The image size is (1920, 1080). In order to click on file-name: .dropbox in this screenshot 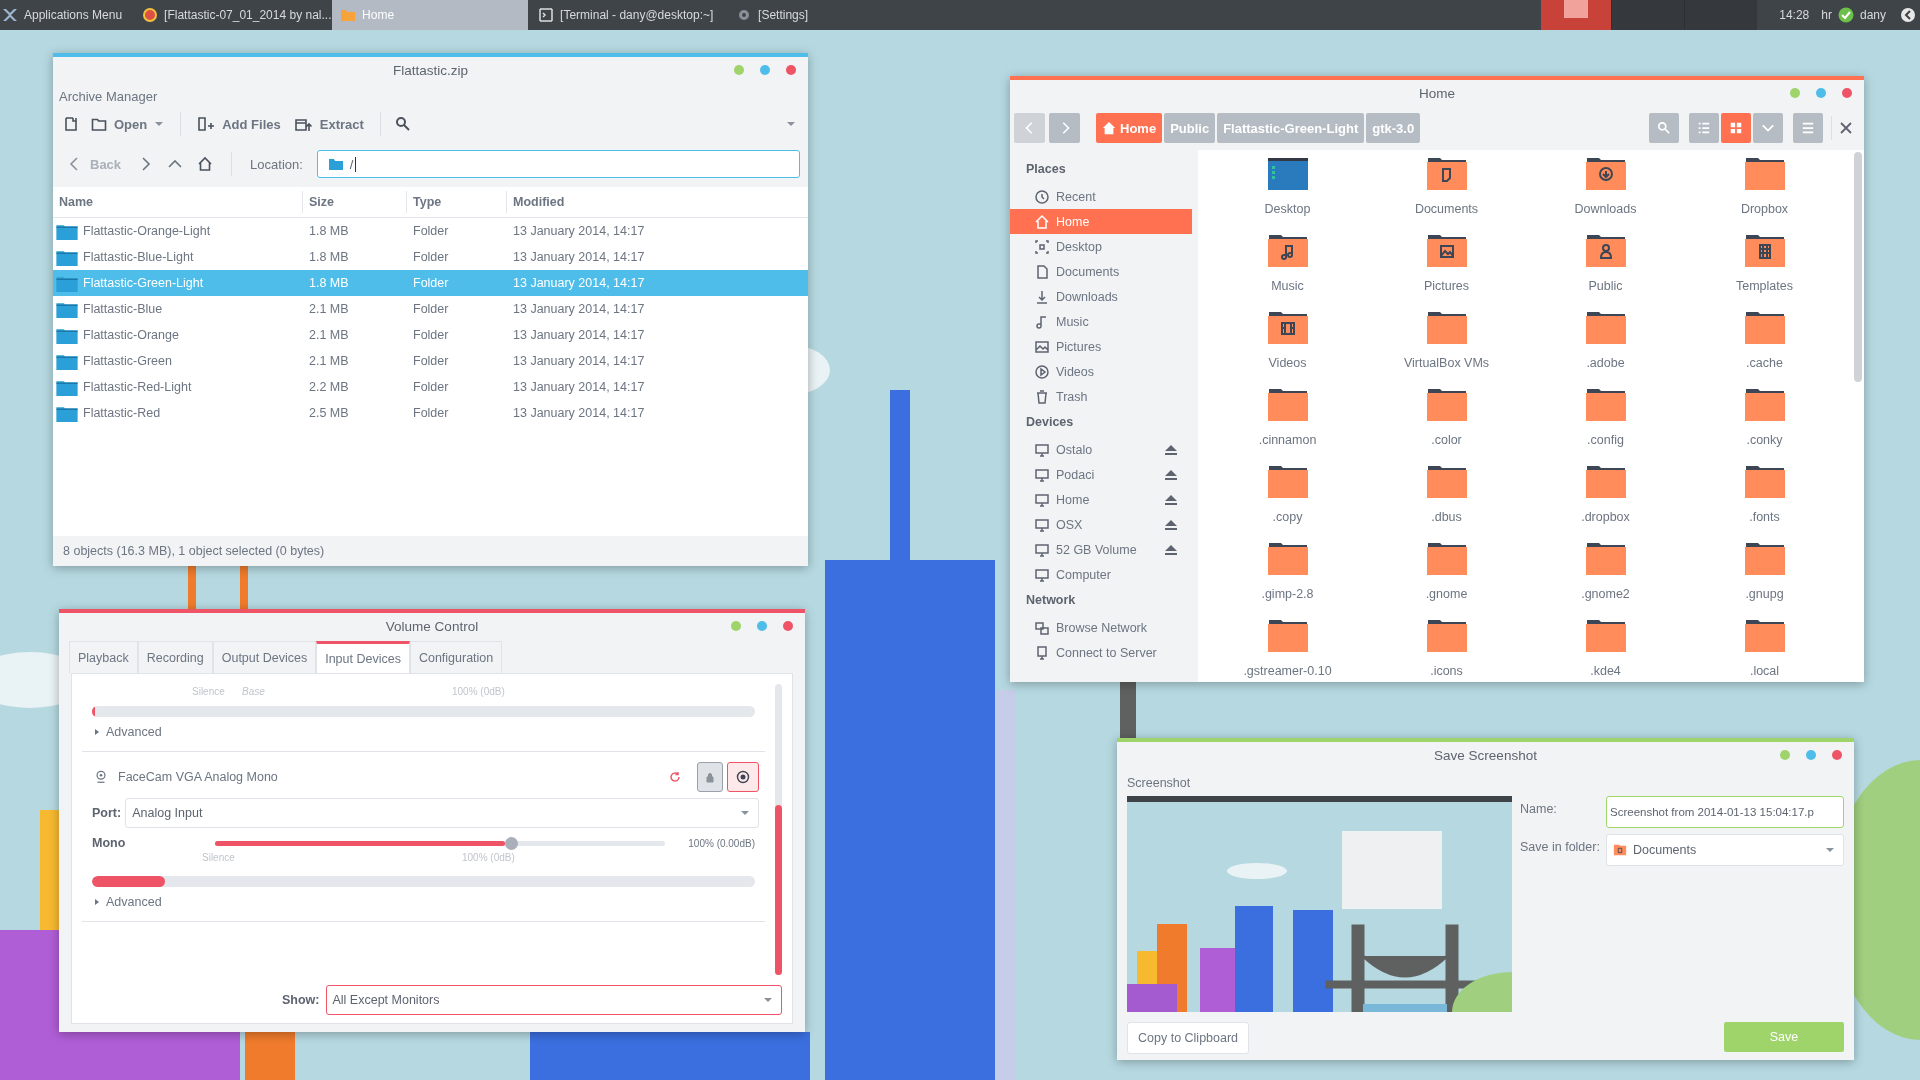, I will do `click(1605, 517)`.